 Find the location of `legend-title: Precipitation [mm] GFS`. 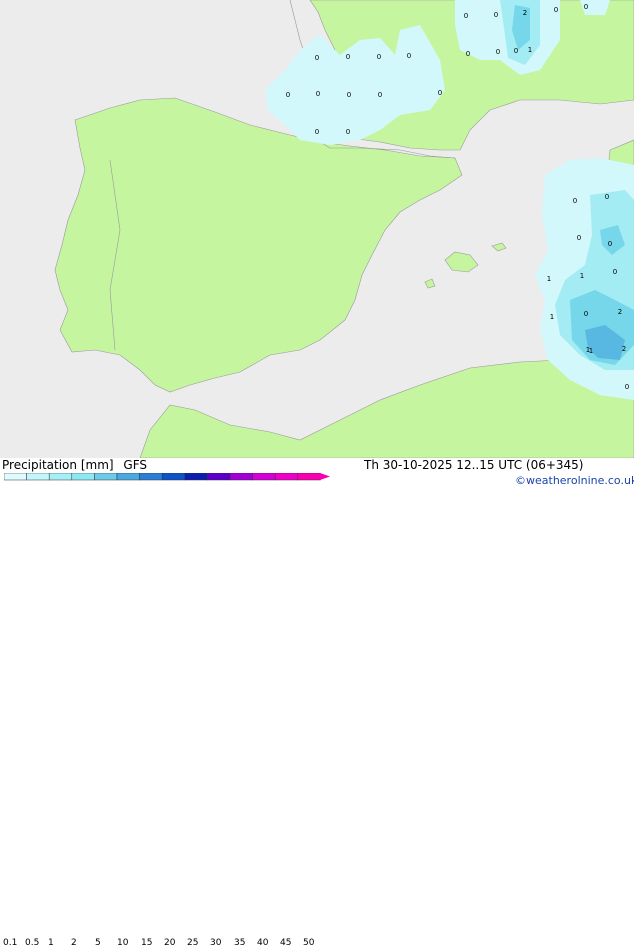

legend-title: Precipitation [mm] GFS is located at coordinates (74, 465).